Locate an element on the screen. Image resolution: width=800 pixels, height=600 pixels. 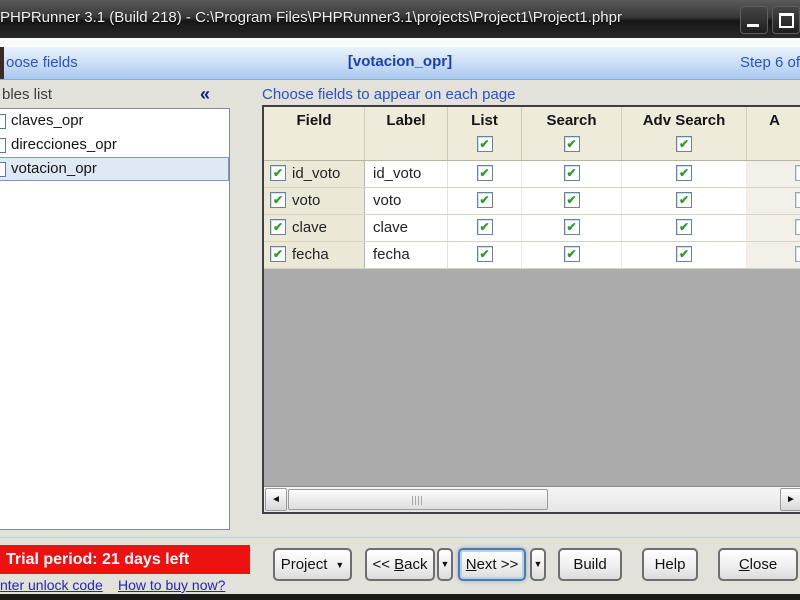
back-button: << Back is located at coordinates (400, 564).